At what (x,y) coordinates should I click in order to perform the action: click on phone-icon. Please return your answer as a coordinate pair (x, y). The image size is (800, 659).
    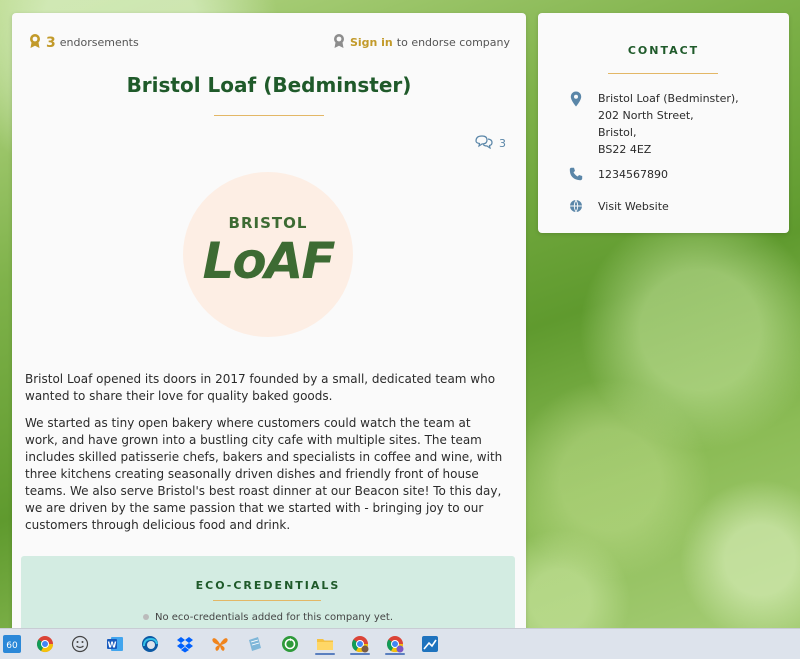
    Looking at the image, I should click on (576, 173).